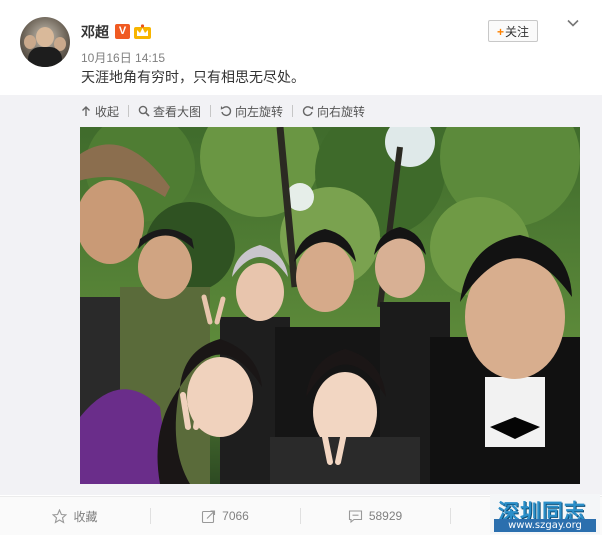 Image resolution: width=602 pixels, height=538 pixels. Describe the element at coordinates (500, 32) in the screenshot. I see `plus-icon: +` at that location.